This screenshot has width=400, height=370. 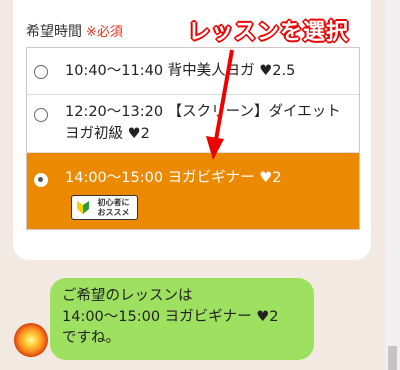 I want to click on required-marker: ※必須, so click(x=104, y=32).